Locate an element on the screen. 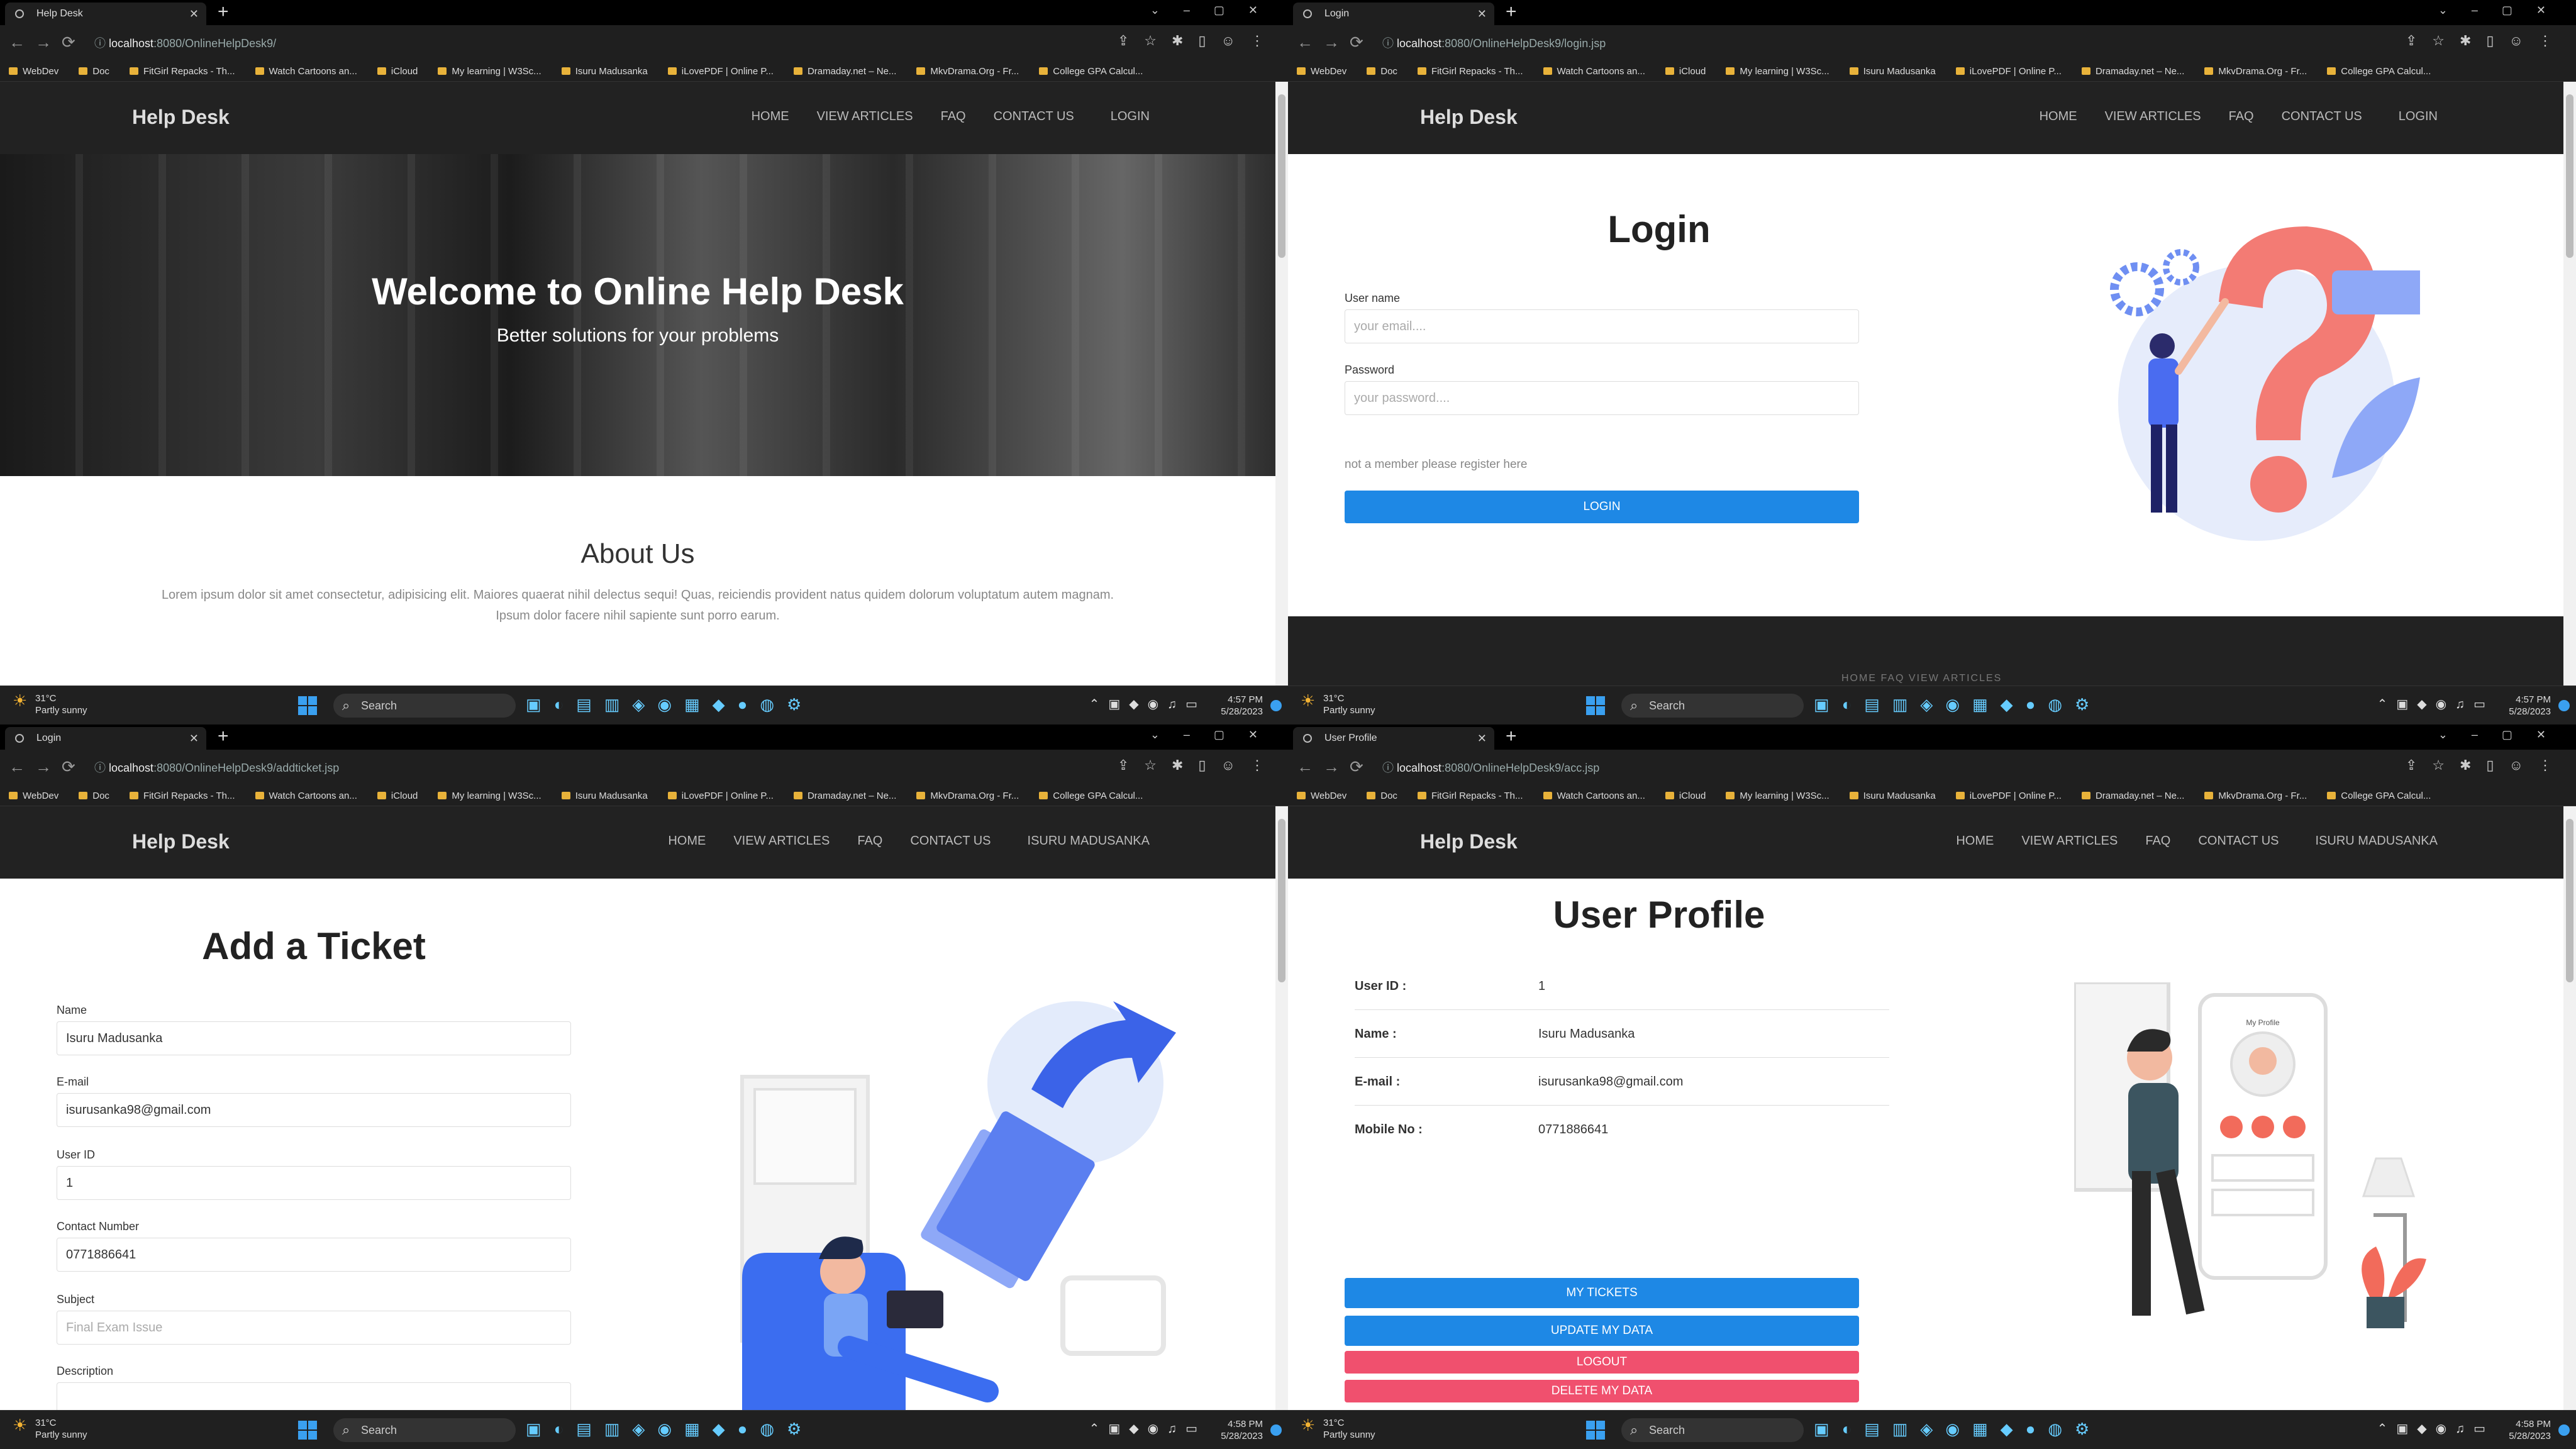  username-input is located at coordinates (1602, 326).